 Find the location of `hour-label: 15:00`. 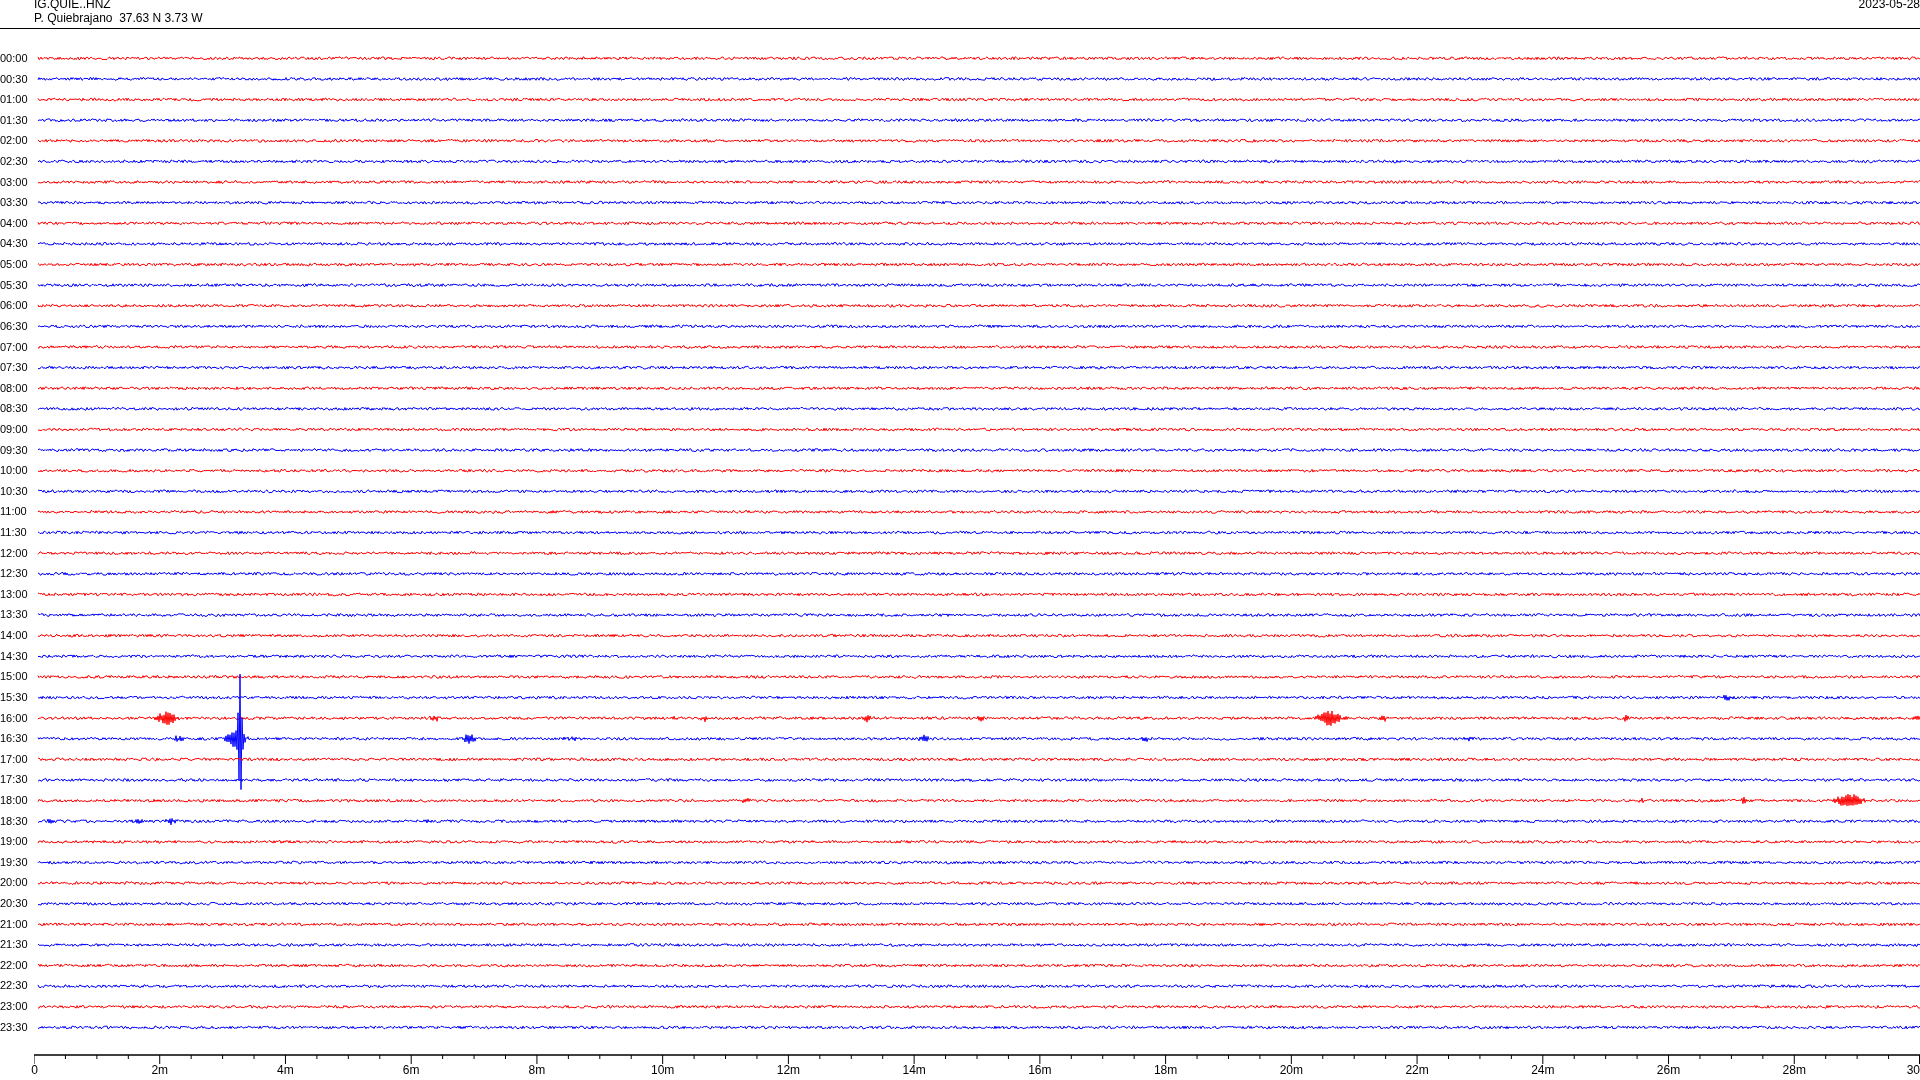

hour-label: 15:00 is located at coordinates (14, 677).